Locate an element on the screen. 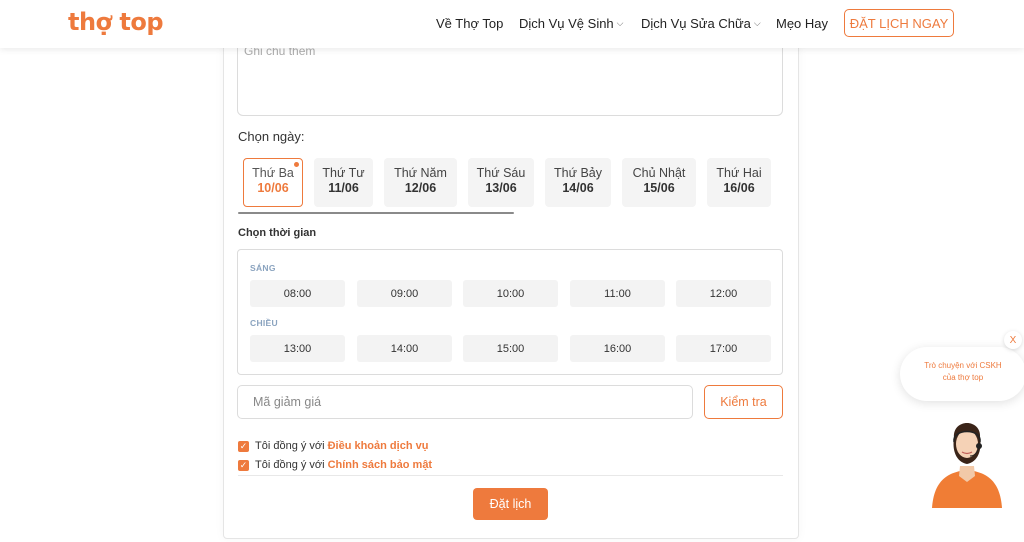 This screenshot has height=542, width=1024. nav-label: Mẹo Hay is located at coordinates (802, 23).